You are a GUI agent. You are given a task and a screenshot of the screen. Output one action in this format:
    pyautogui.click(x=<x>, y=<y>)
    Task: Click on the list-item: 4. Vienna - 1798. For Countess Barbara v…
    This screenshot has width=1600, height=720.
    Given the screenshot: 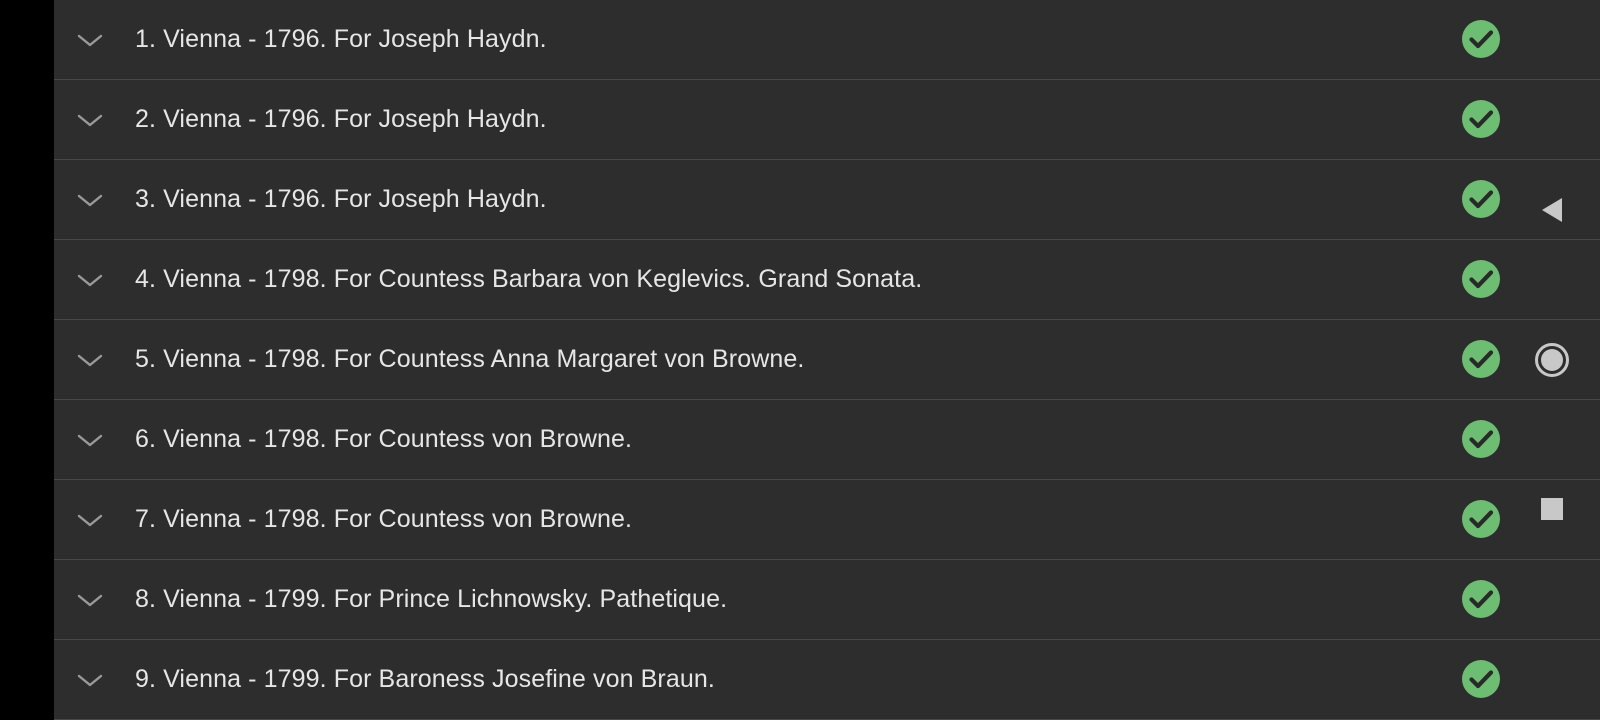 What is the action you would take?
    pyautogui.click(x=827, y=280)
    